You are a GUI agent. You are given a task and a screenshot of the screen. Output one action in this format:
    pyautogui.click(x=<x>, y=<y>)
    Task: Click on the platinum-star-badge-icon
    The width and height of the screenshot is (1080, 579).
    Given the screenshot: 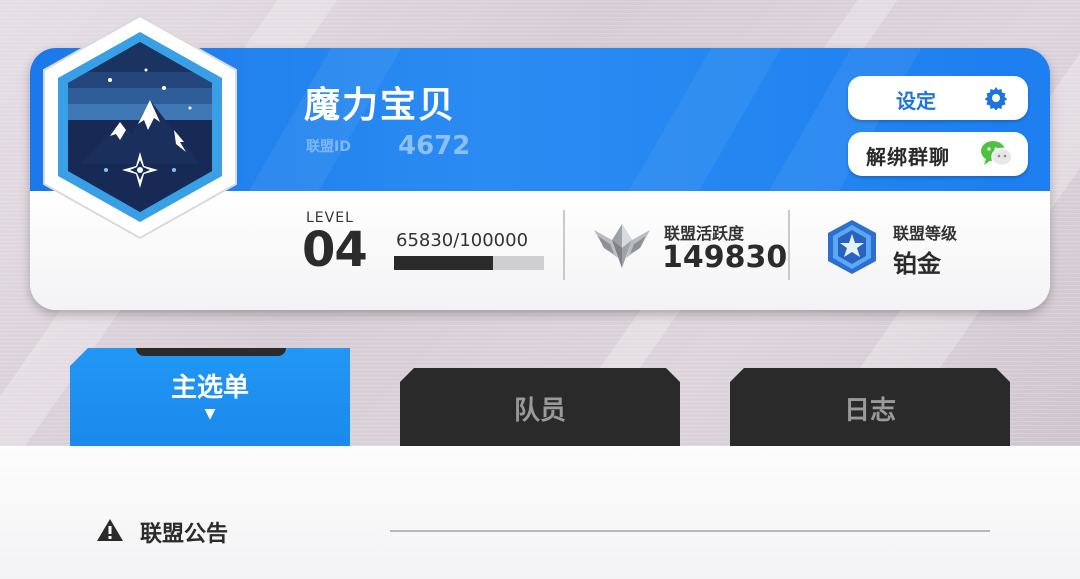 What is the action you would take?
    pyautogui.click(x=852, y=247)
    